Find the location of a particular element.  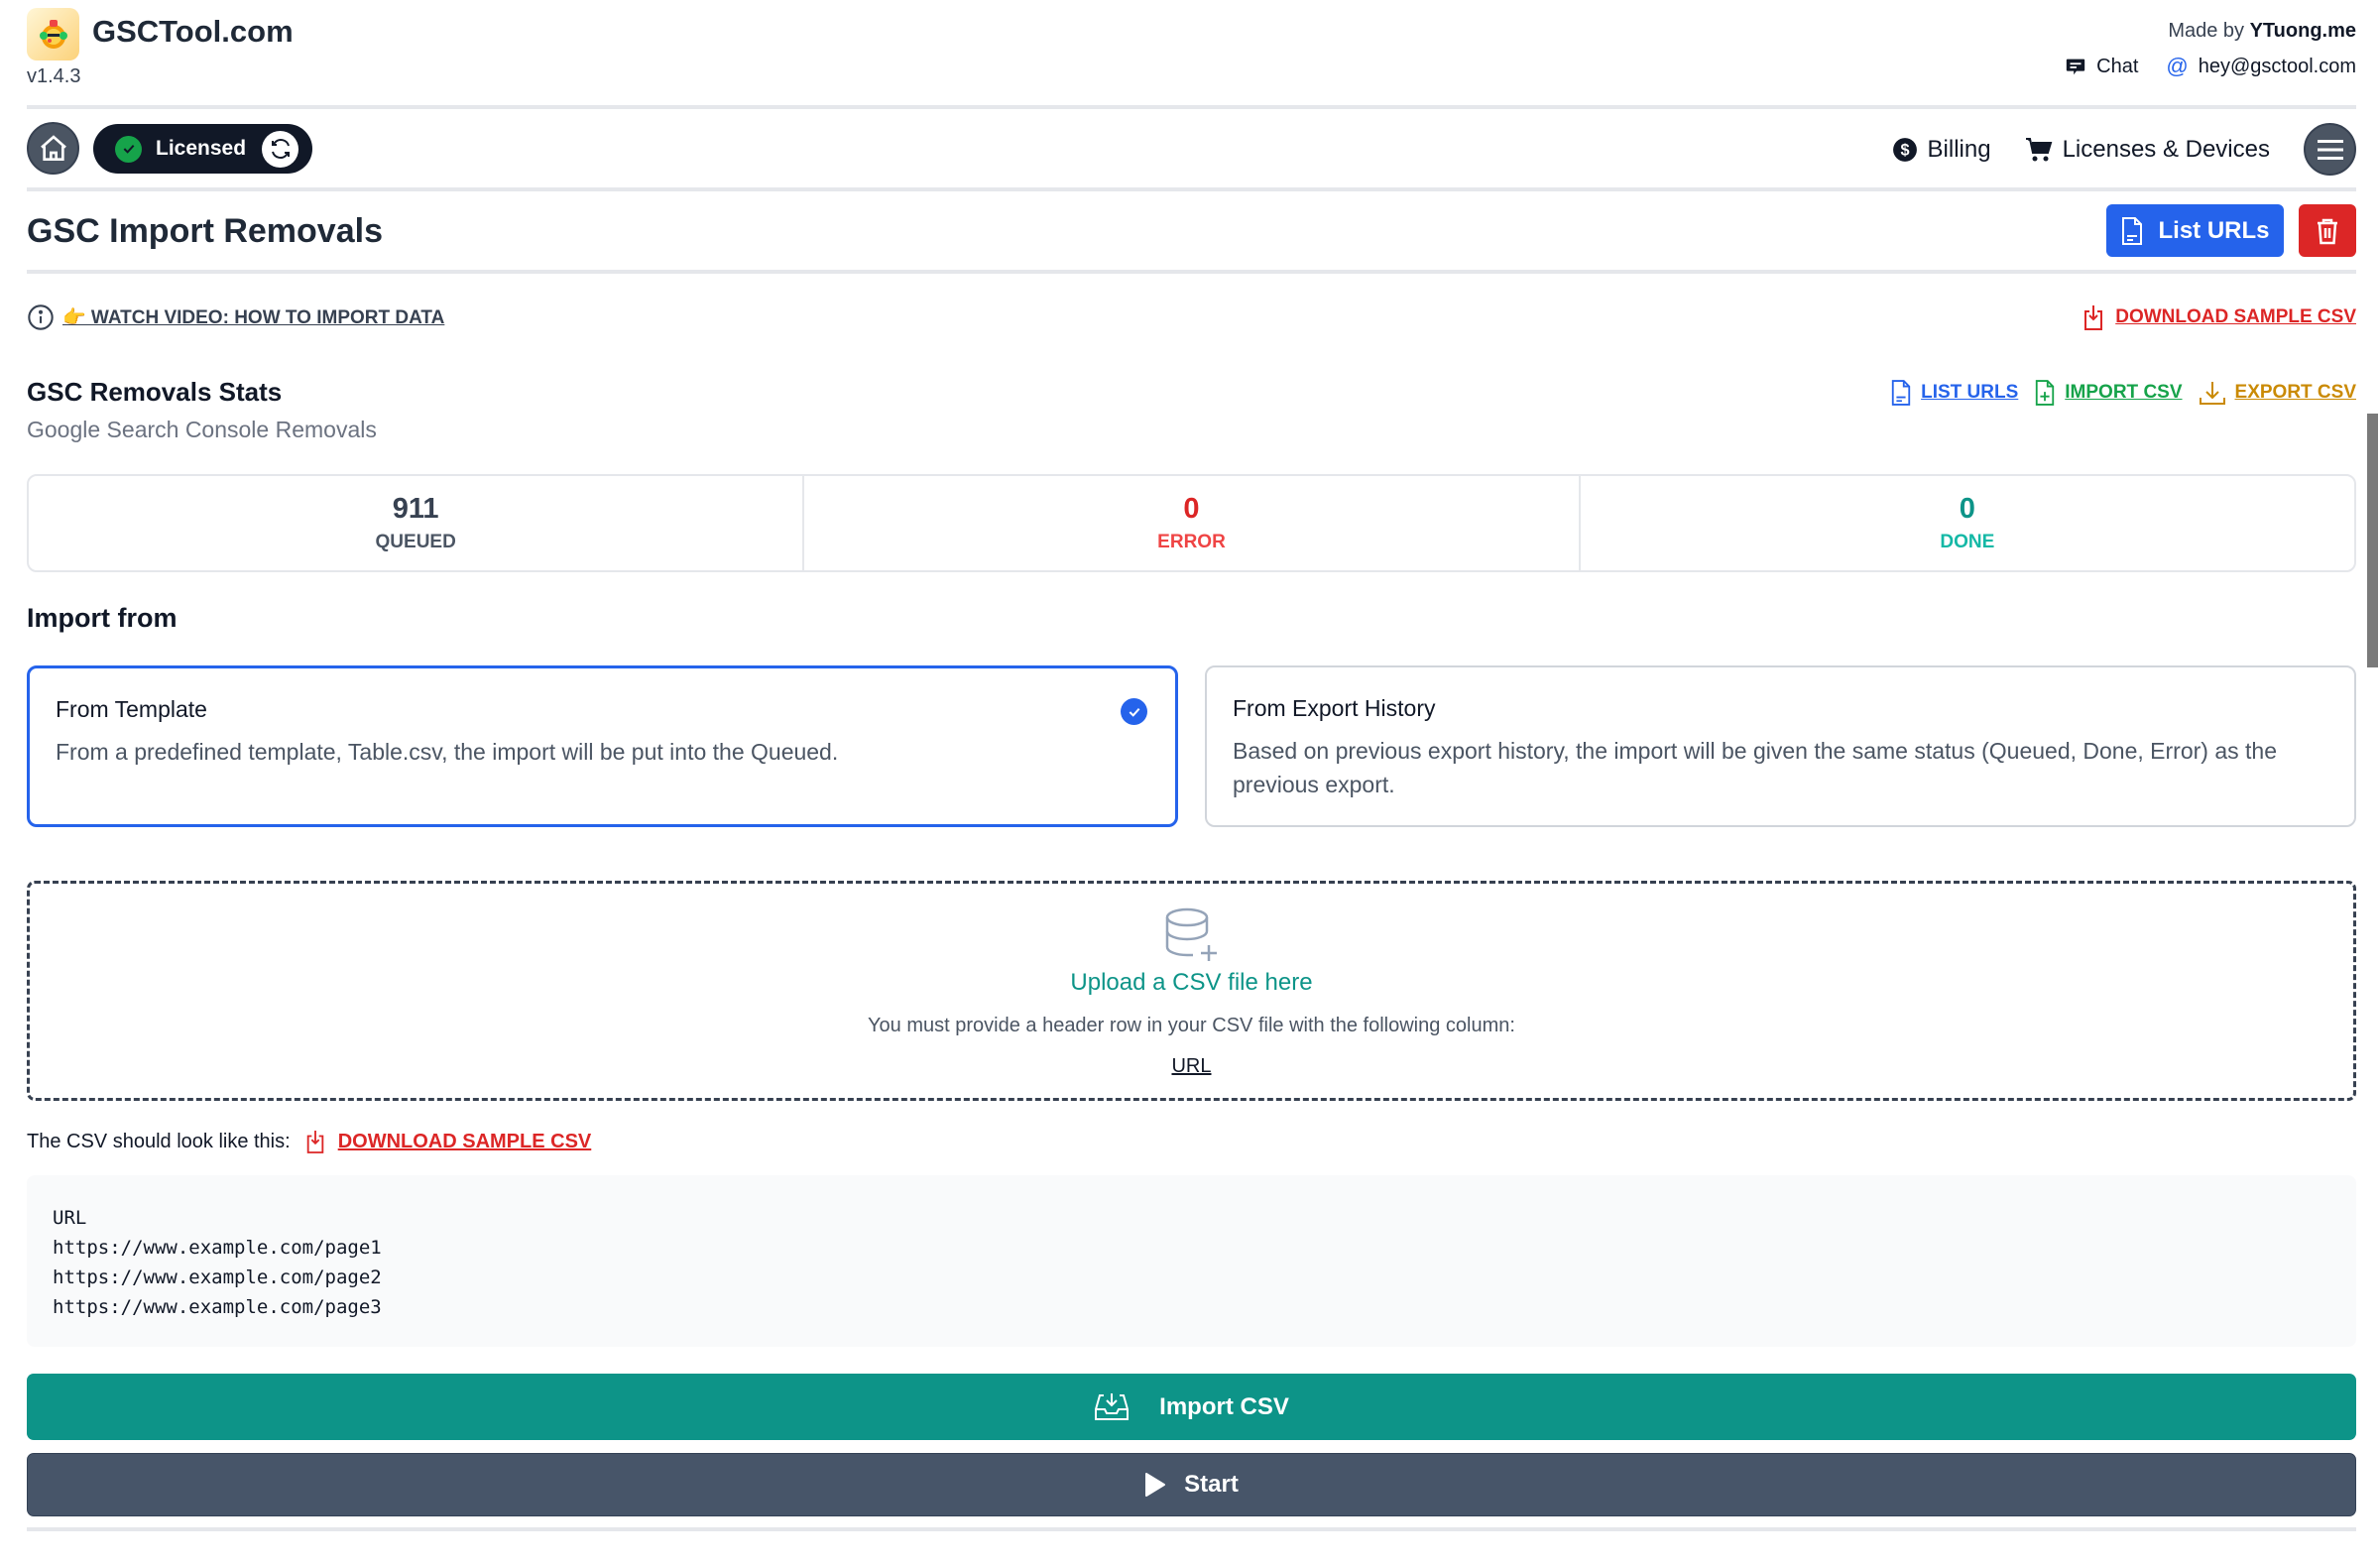

made-by: Made by YTuong.me is located at coordinates (2262, 31).